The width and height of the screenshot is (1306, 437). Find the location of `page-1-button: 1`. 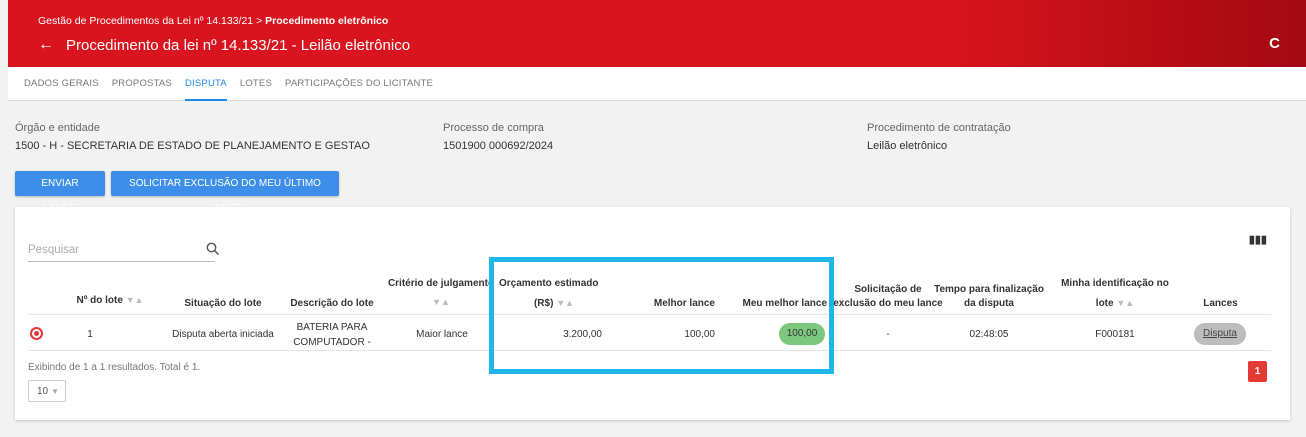

page-1-button: 1 is located at coordinates (1257, 371).